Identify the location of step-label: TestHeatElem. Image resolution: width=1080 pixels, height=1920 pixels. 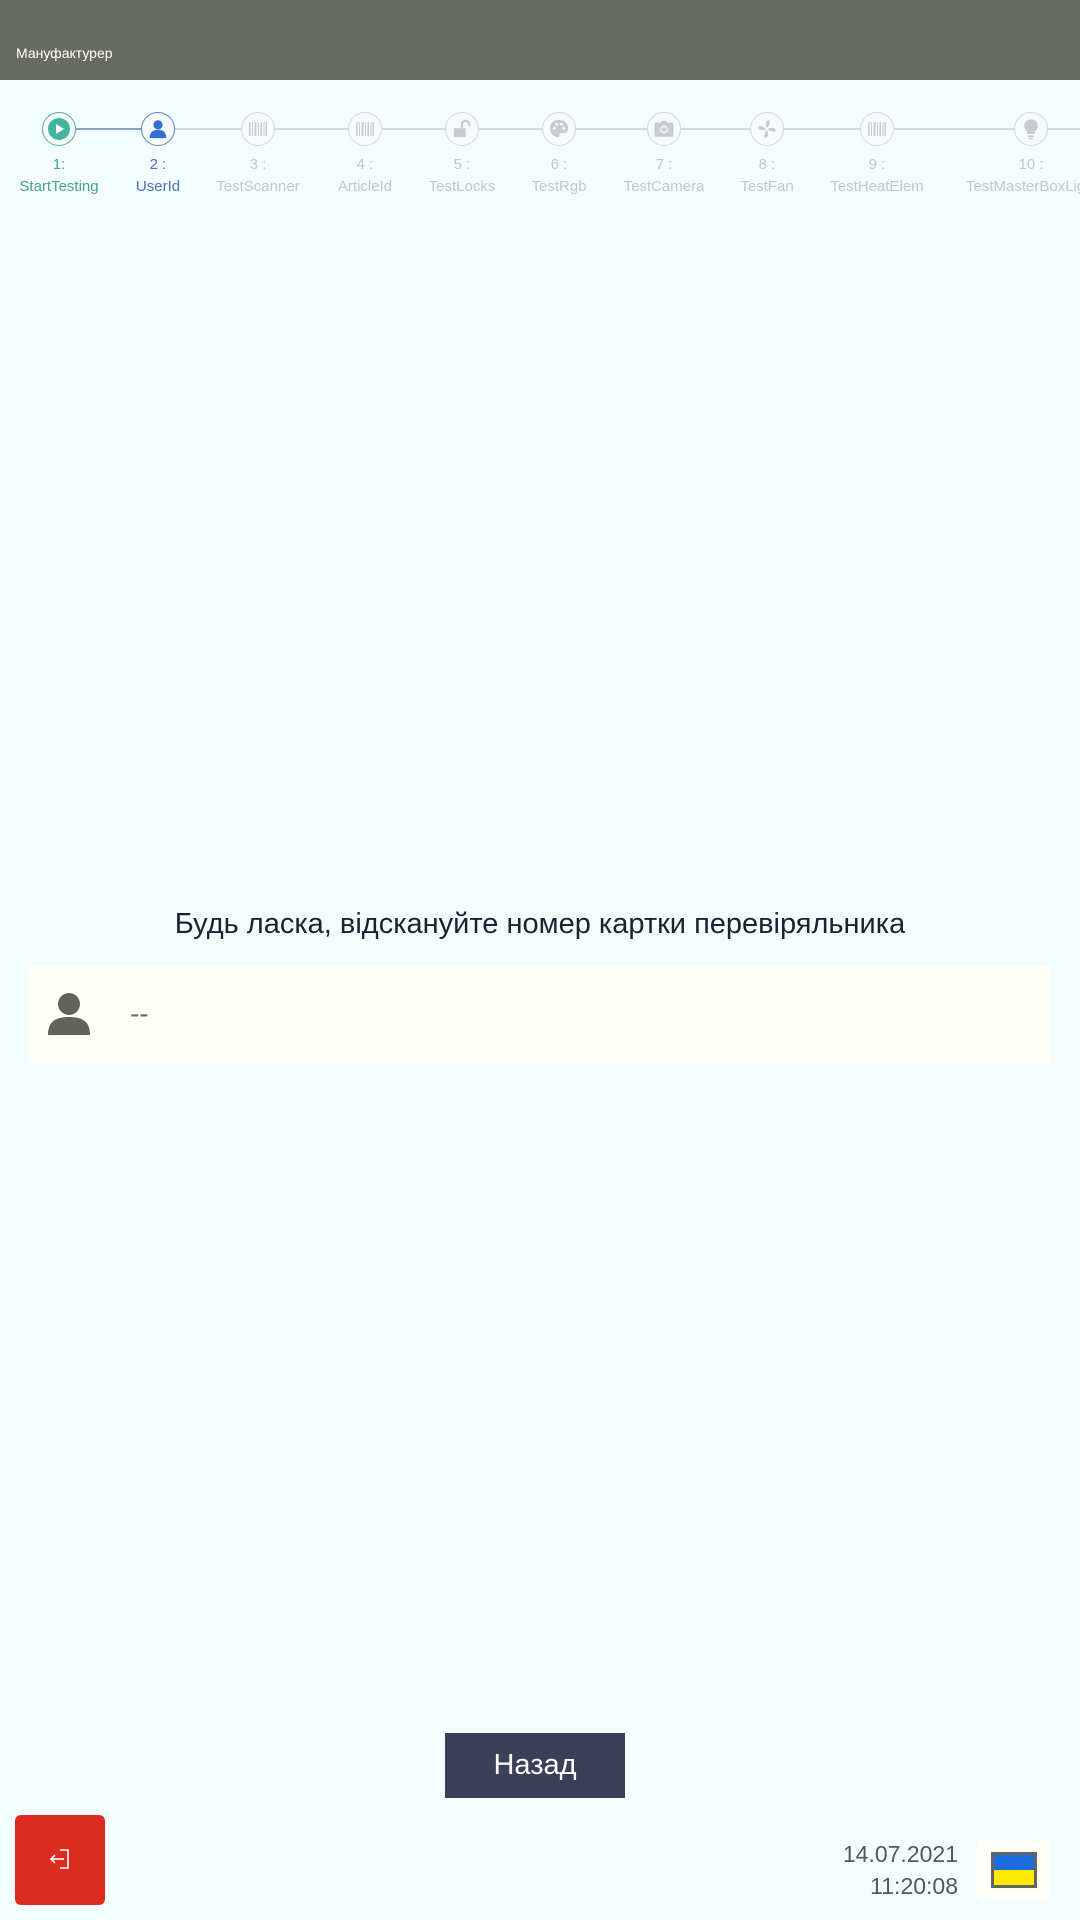
(877, 186).